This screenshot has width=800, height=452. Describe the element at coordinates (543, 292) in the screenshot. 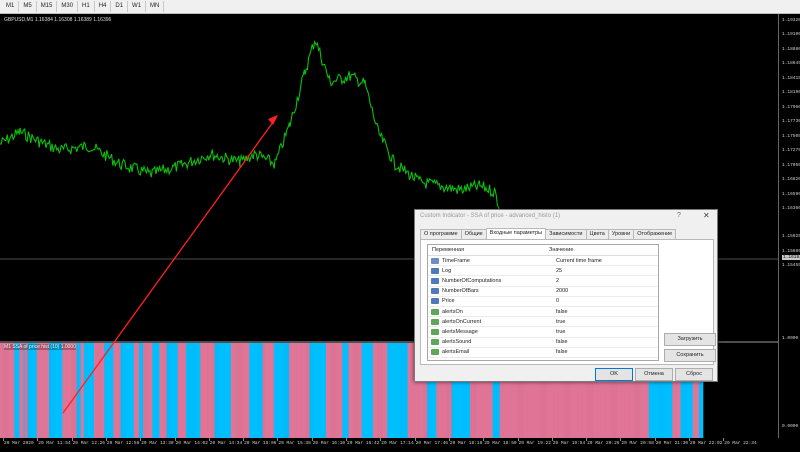

I see `parameter-row: NumberOfBars 2000` at that location.